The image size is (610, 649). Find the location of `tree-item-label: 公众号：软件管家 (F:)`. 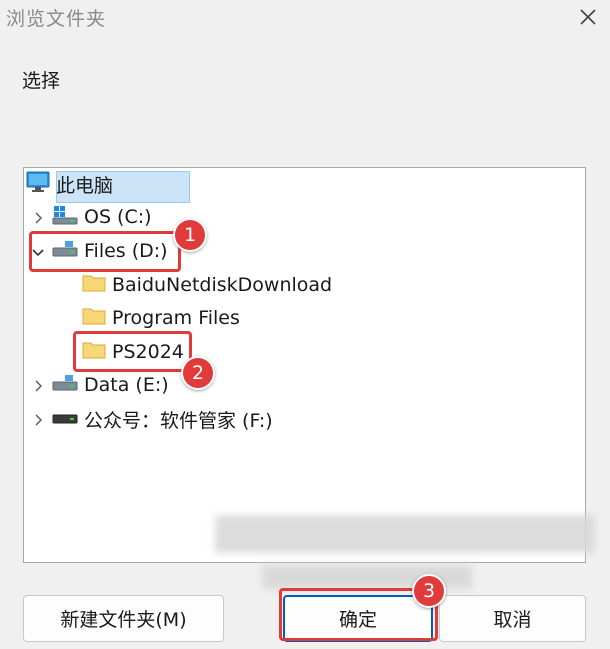

tree-item-label: 公众号：软件管家 (F:) is located at coordinates (178, 420).